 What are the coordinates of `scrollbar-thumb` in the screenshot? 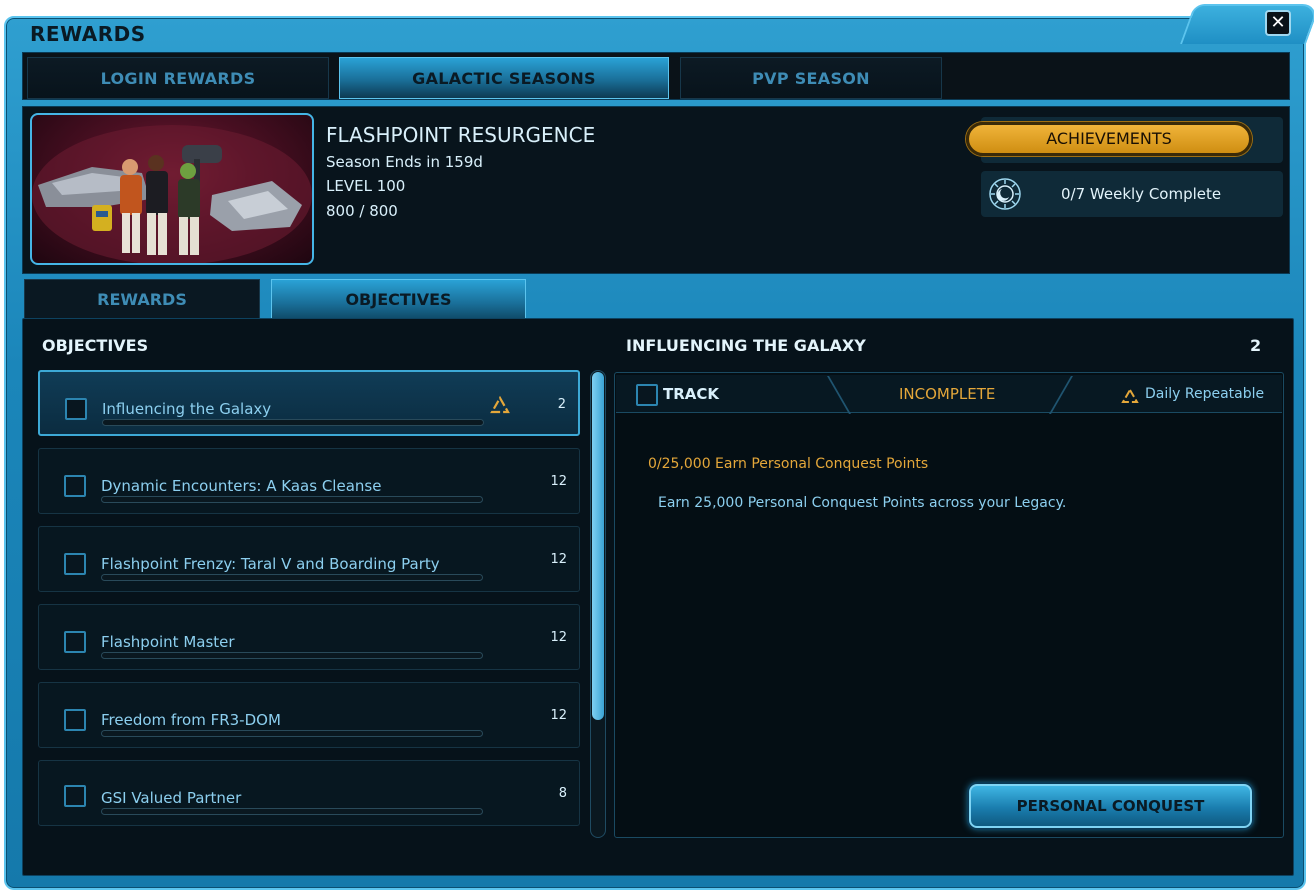 It's located at (598, 546).